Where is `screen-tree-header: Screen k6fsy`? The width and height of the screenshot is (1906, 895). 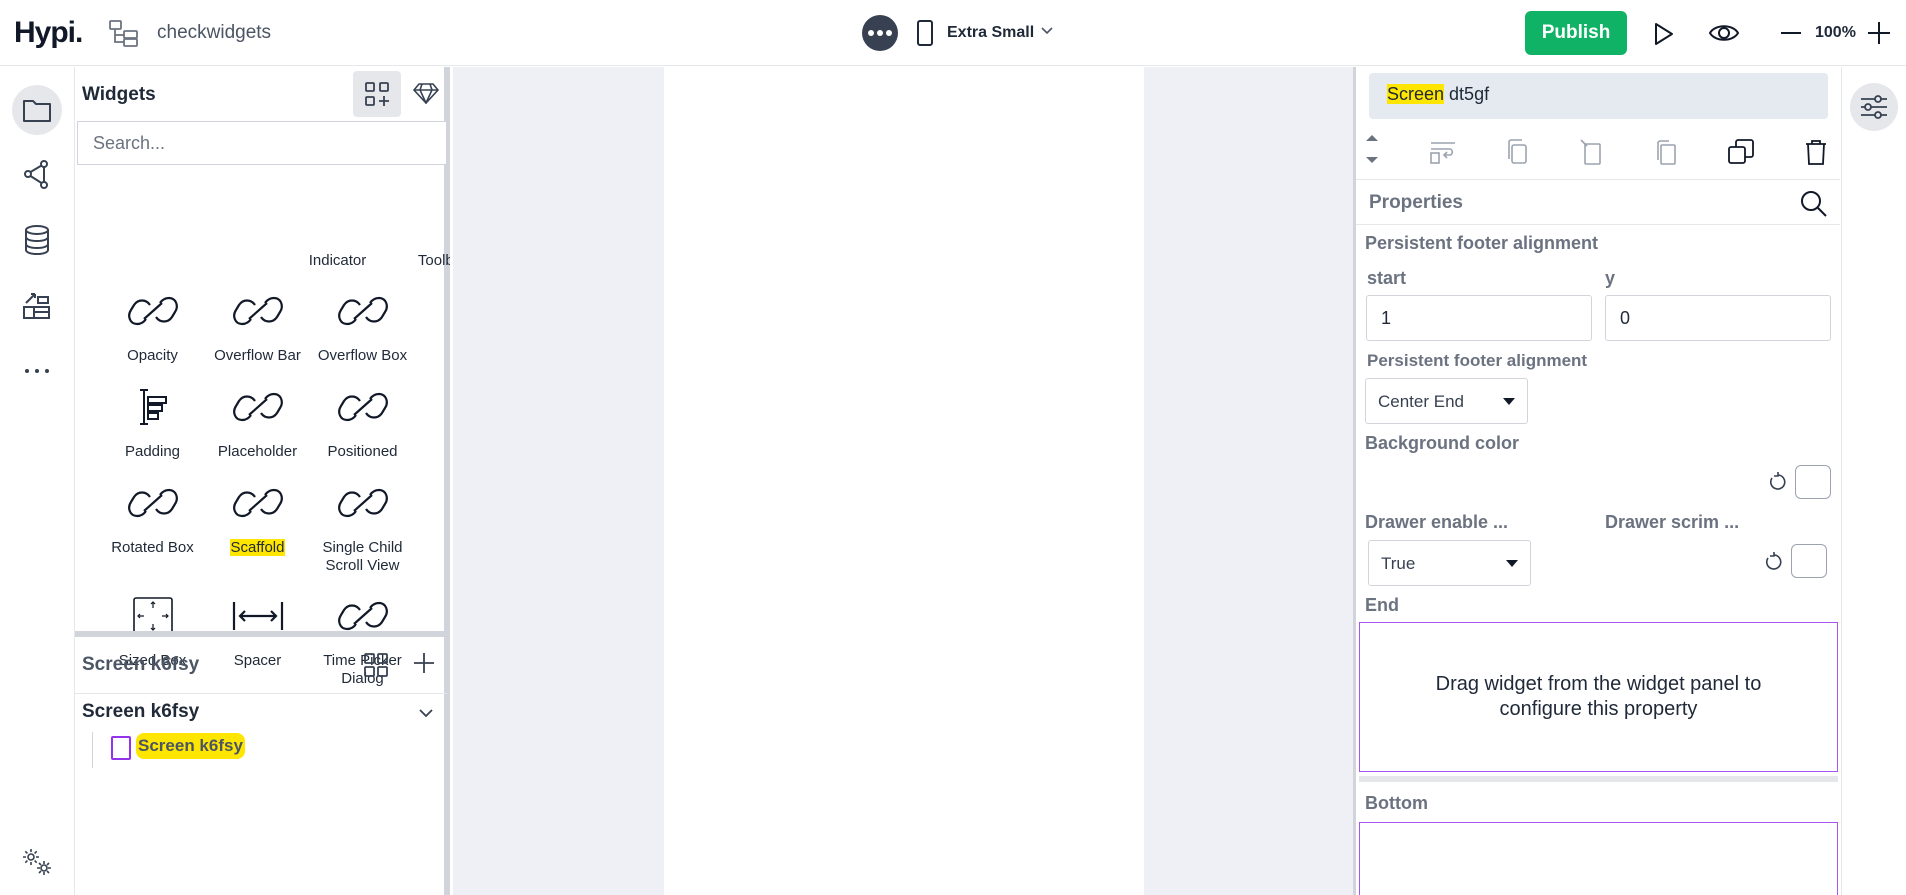 screen-tree-header: Screen k6fsy is located at coordinates (141, 664).